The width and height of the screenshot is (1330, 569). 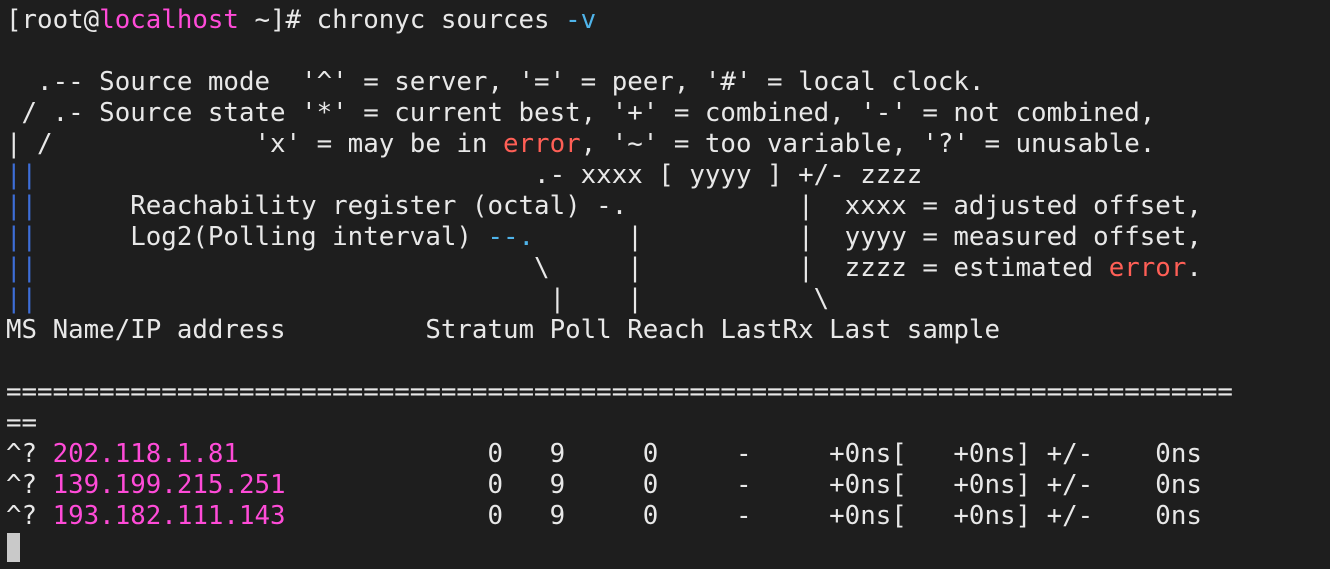 What do you see at coordinates (480, 175) in the screenshot?
I see `legend-text: .- xxxx [ yyyy ] +/- zzzz` at bounding box center [480, 175].